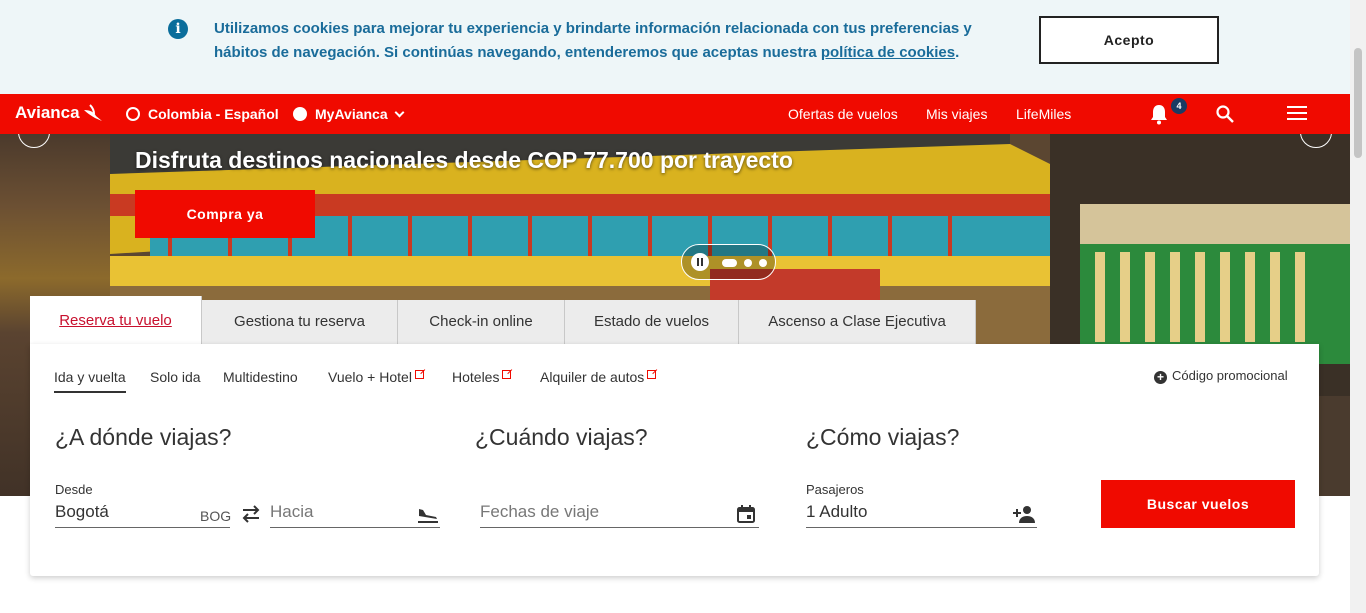 The height and width of the screenshot is (613, 1366). I want to click on mode-car-rental: Alquiler de autos, so click(598, 377).